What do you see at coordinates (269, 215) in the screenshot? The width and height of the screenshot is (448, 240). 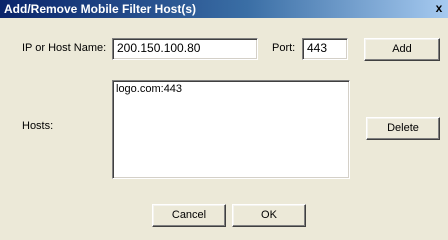 I see `ok-button: OK` at bounding box center [269, 215].